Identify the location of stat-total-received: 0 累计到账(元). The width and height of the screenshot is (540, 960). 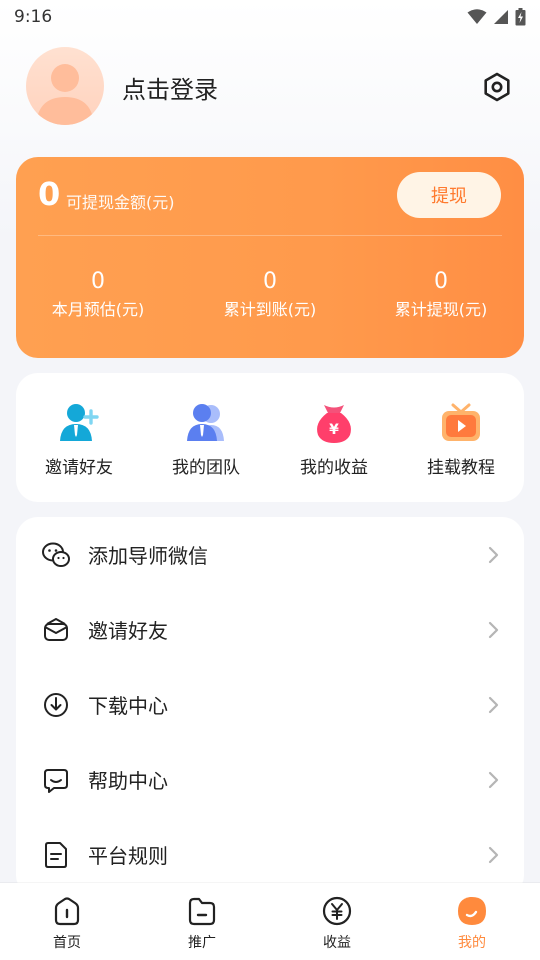
(270, 295).